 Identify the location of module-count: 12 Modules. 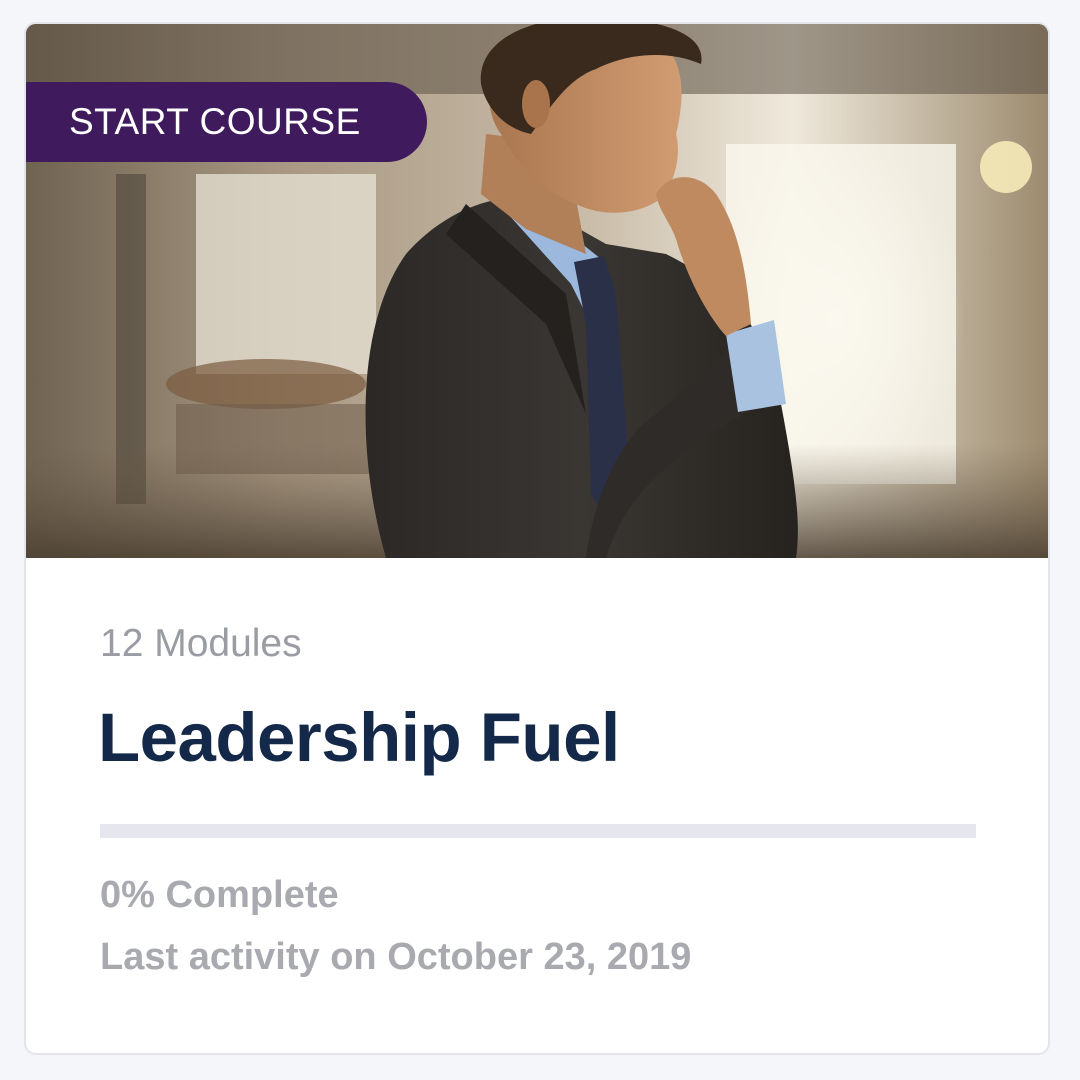
(201, 643).